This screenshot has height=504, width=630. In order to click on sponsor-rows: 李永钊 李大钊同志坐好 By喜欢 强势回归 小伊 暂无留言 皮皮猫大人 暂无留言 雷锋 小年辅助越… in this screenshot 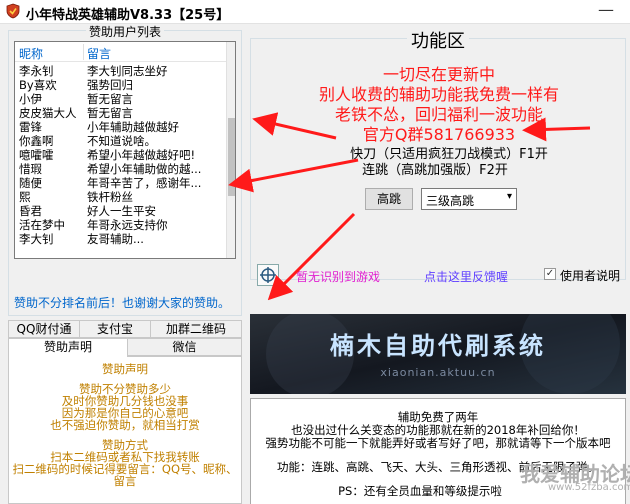, I will do `click(121, 155)`.